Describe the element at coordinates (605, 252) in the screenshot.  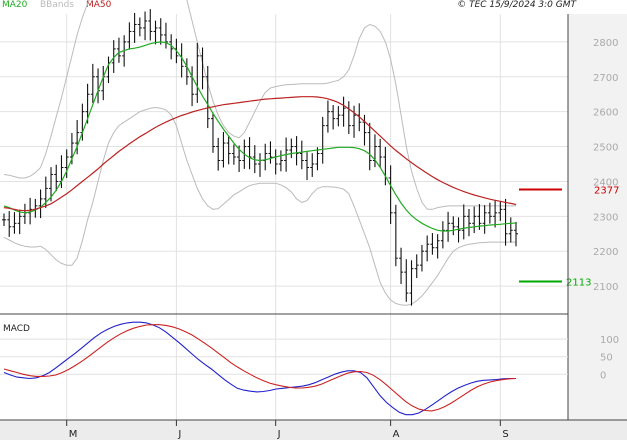
I see `price-tick-label: 2200` at that location.